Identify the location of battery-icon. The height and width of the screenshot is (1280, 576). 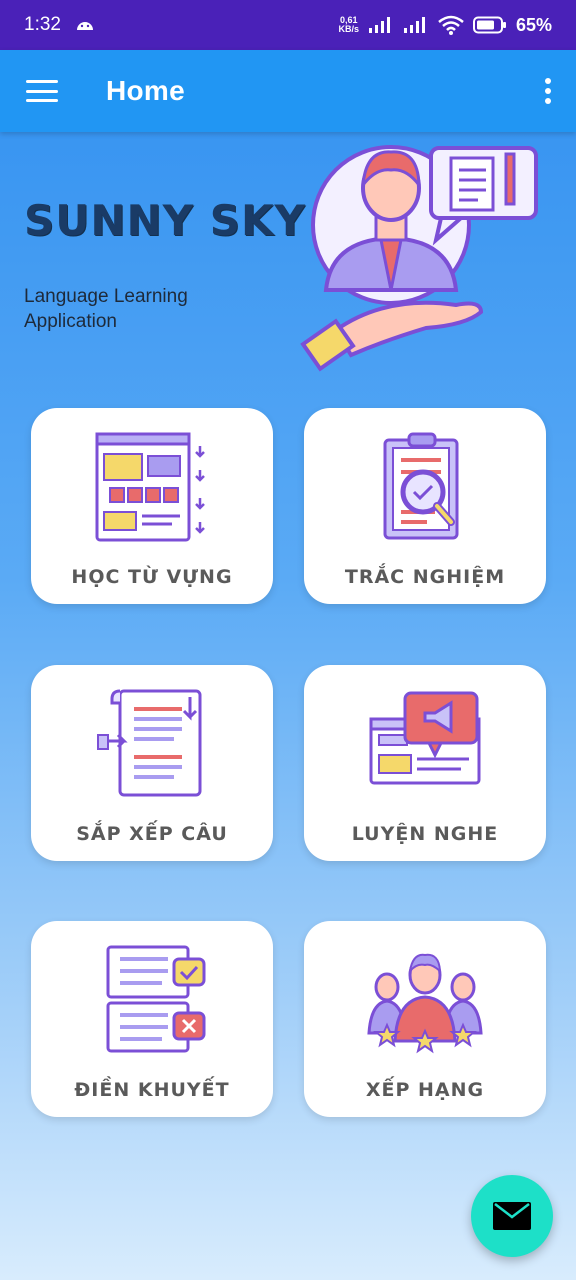
(489, 25).